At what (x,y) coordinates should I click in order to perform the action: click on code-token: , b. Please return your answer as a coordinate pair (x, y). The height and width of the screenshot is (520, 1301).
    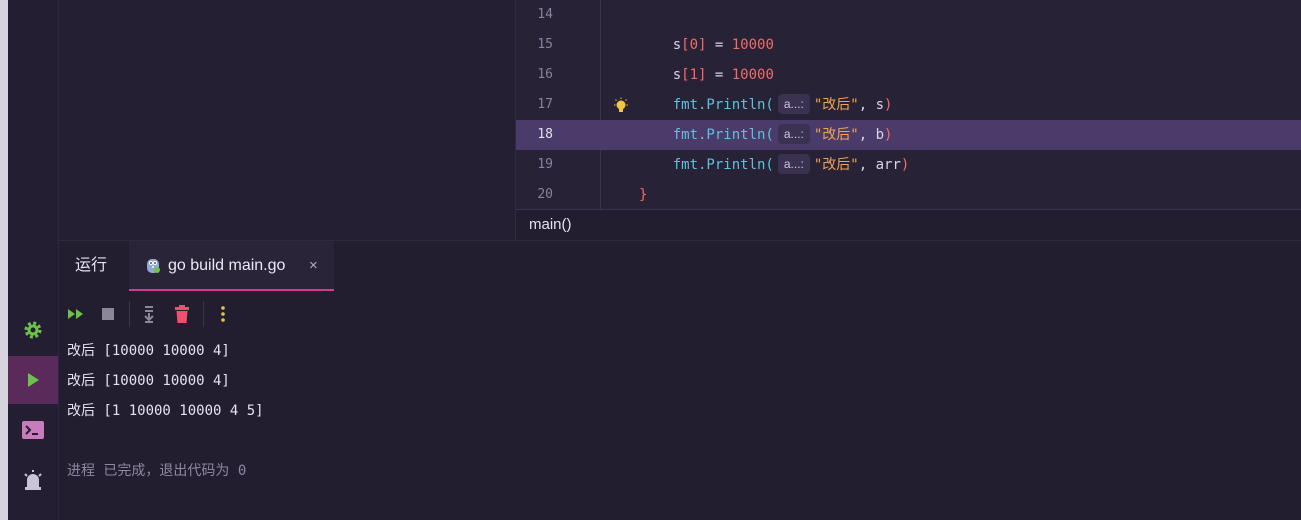
    Looking at the image, I should click on (871, 135).